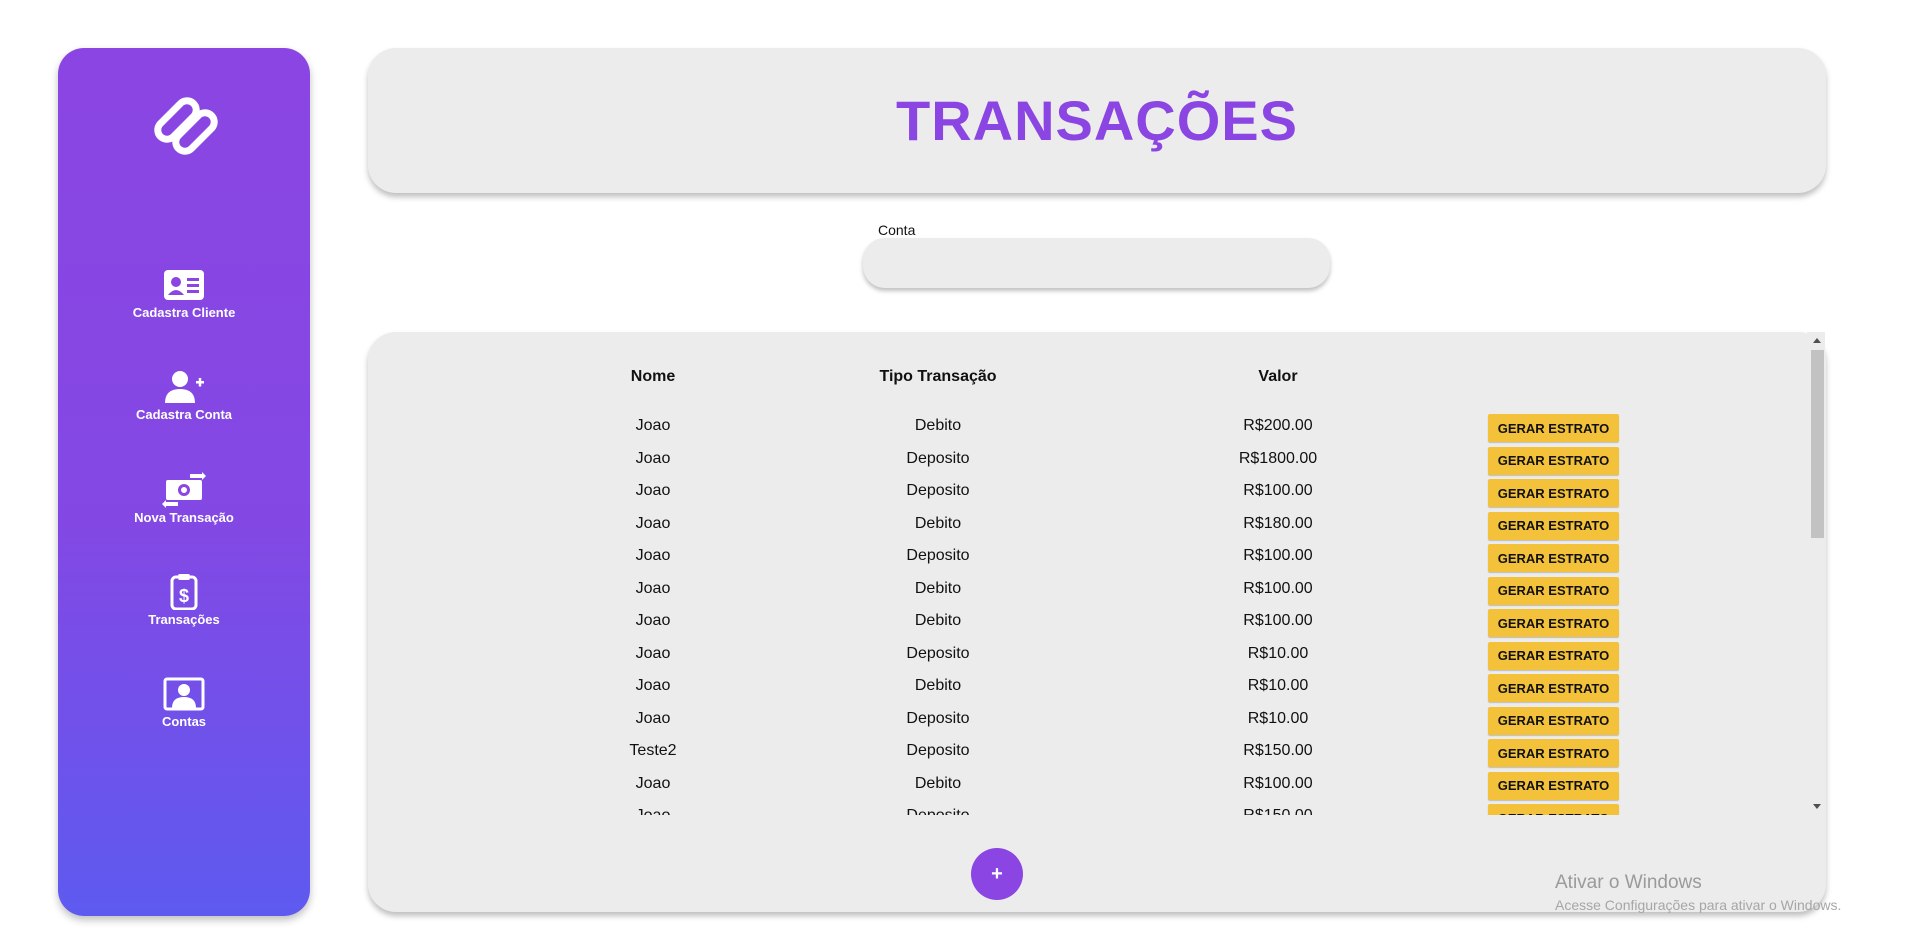 This screenshot has height=952, width=1920. I want to click on add-transaction-button: +, so click(997, 874).